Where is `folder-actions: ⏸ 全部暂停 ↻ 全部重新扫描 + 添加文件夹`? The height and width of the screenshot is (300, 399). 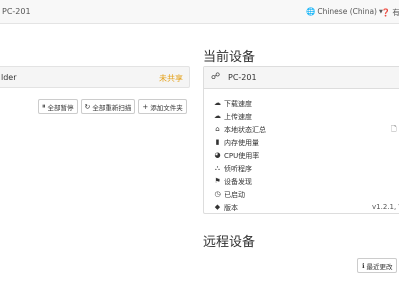 folder-actions: ⏸ 全部暂停 ↻ 全部重新扫描 + 添加文件夹 is located at coordinates (112, 106).